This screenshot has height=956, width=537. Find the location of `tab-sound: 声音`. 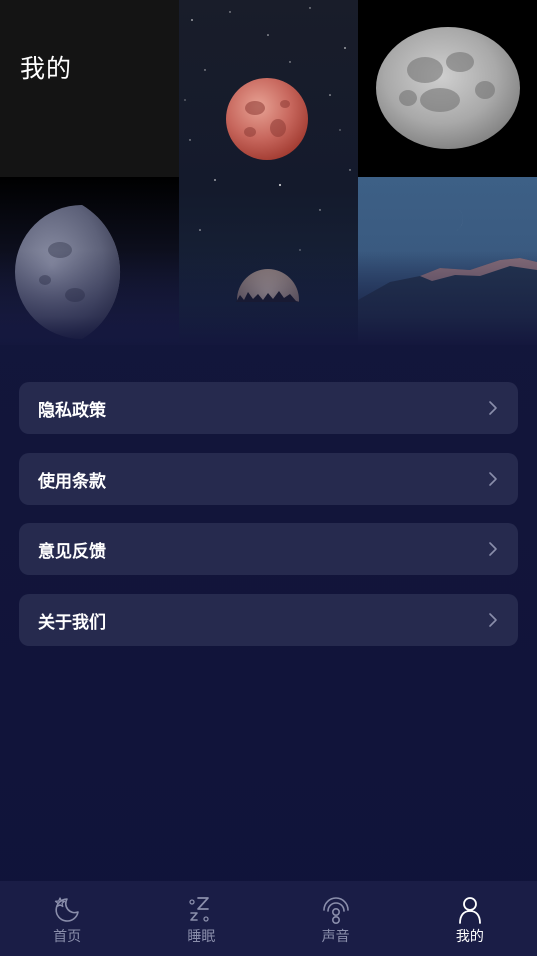

tab-sound: 声音 is located at coordinates (336, 918).